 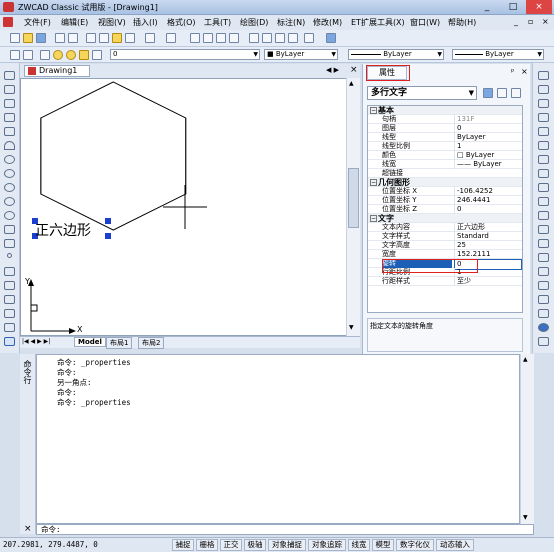 What do you see at coordinates (208, 38) in the screenshot?
I see `zoom-realtime-icon` at bounding box center [208, 38].